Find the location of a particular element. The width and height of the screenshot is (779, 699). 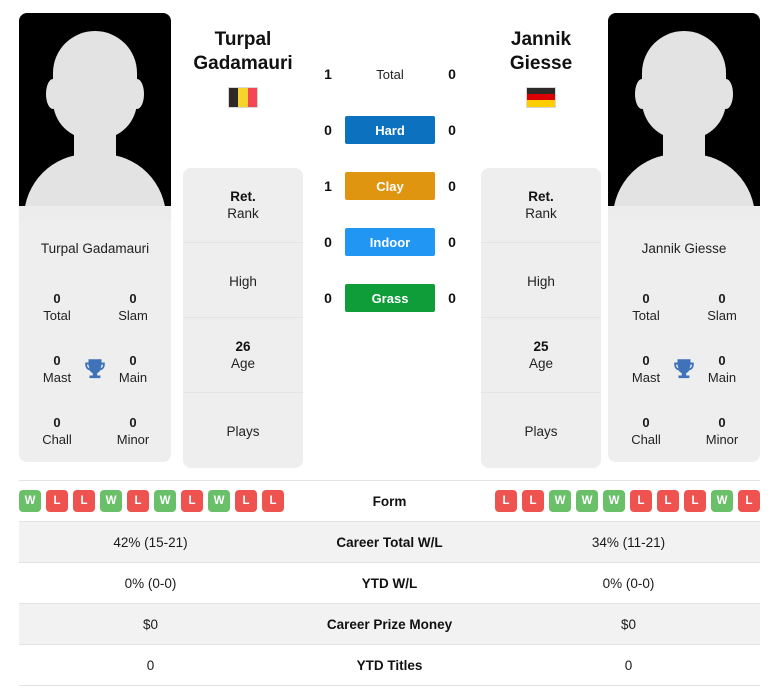

info-plays-label: Plays is located at coordinates (243, 431).